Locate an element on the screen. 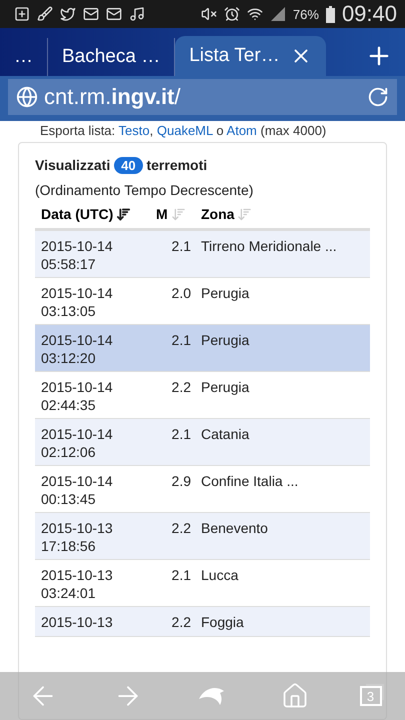 The image size is (405, 720). music-icon is located at coordinates (137, 14).